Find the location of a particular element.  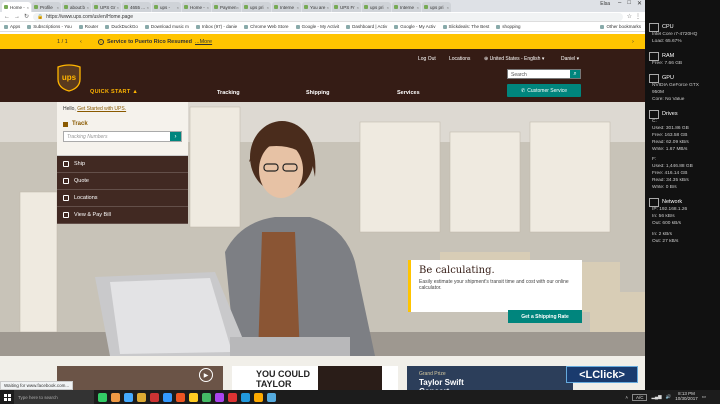

alert-more-link: ...More is located at coordinates (203, 42).